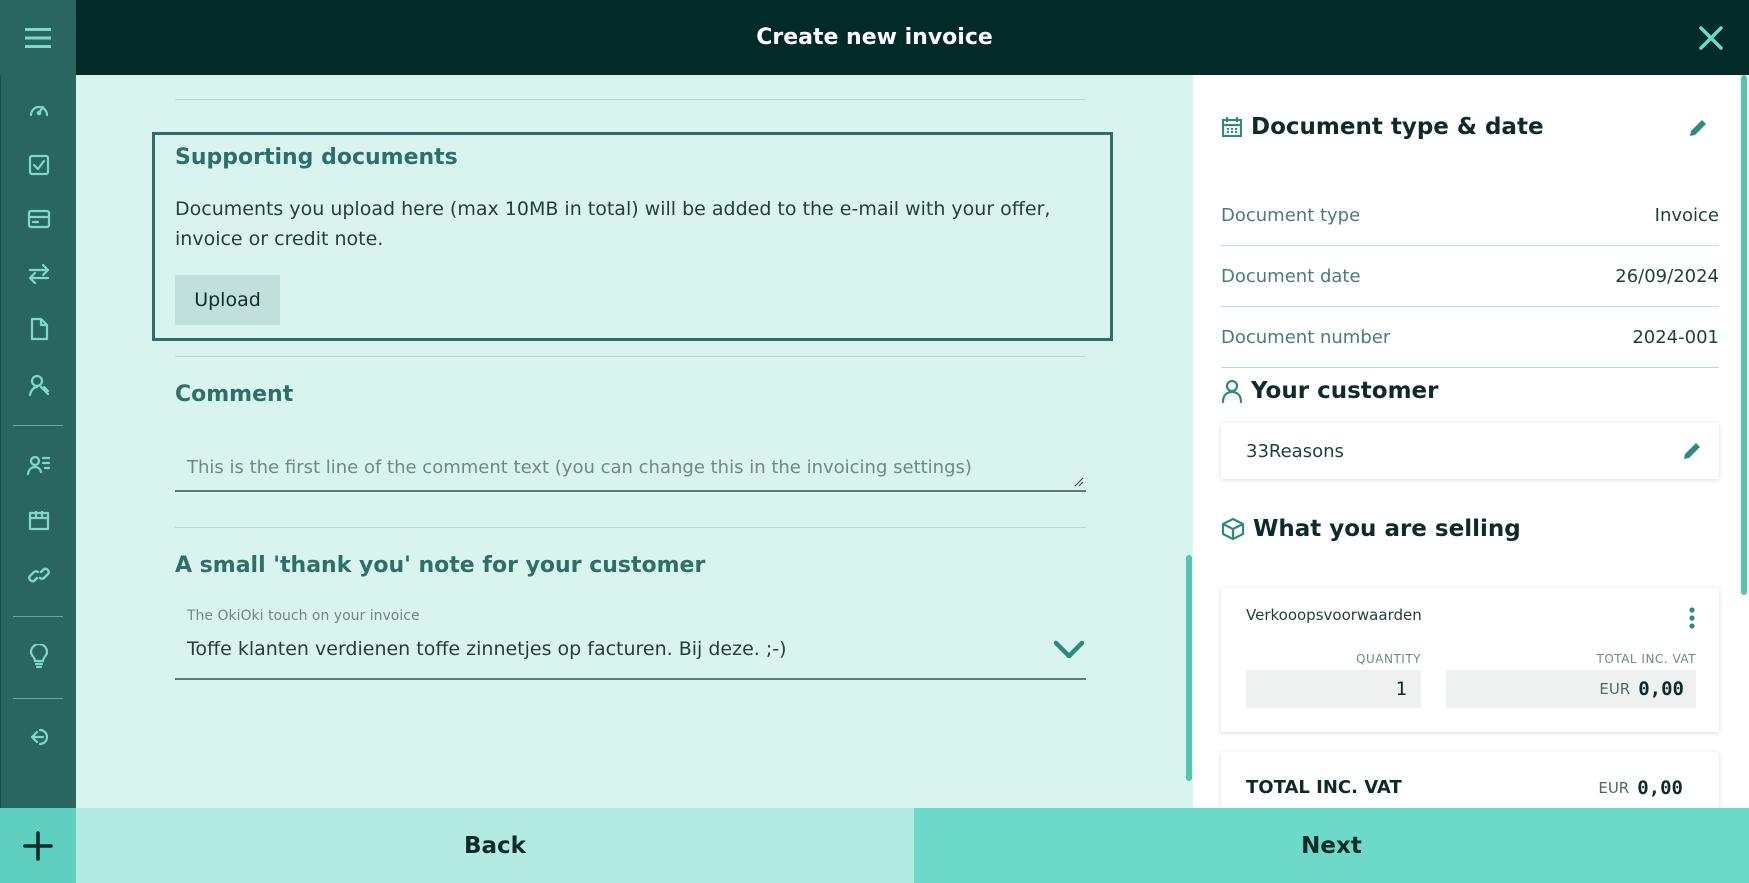 This screenshot has width=1749, height=883. What do you see at coordinates (1686, 215) in the screenshot?
I see `document-type-value: Invoice` at bounding box center [1686, 215].